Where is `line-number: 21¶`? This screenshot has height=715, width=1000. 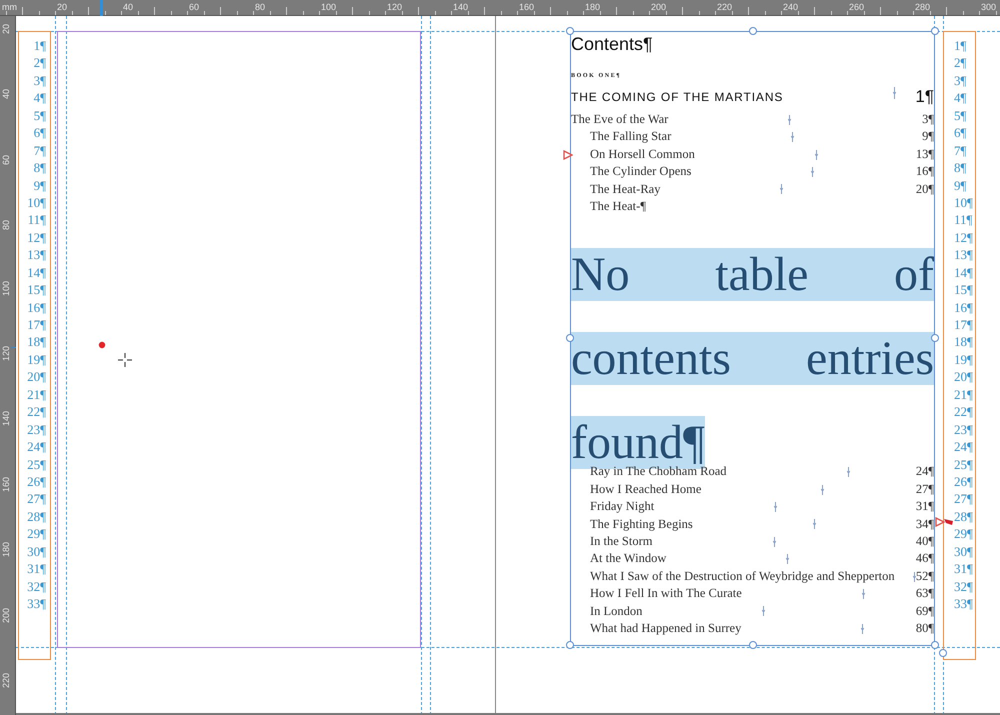
line-number: 21¶ is located at coordinates (963, 394).